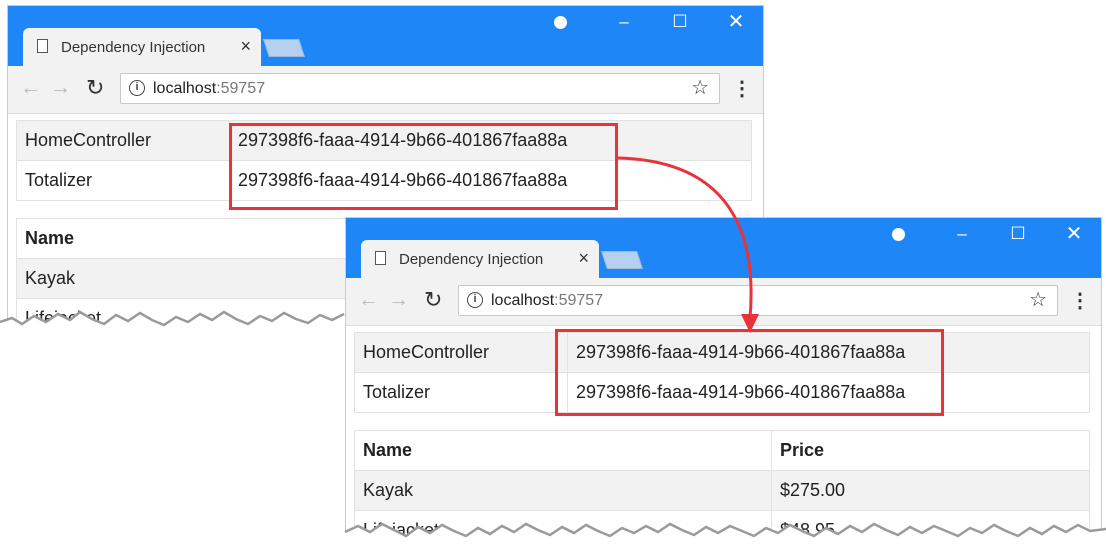 The width and height of the screenshot is (1106, 547). I want to click on connector-arrow, so click(688, 244).